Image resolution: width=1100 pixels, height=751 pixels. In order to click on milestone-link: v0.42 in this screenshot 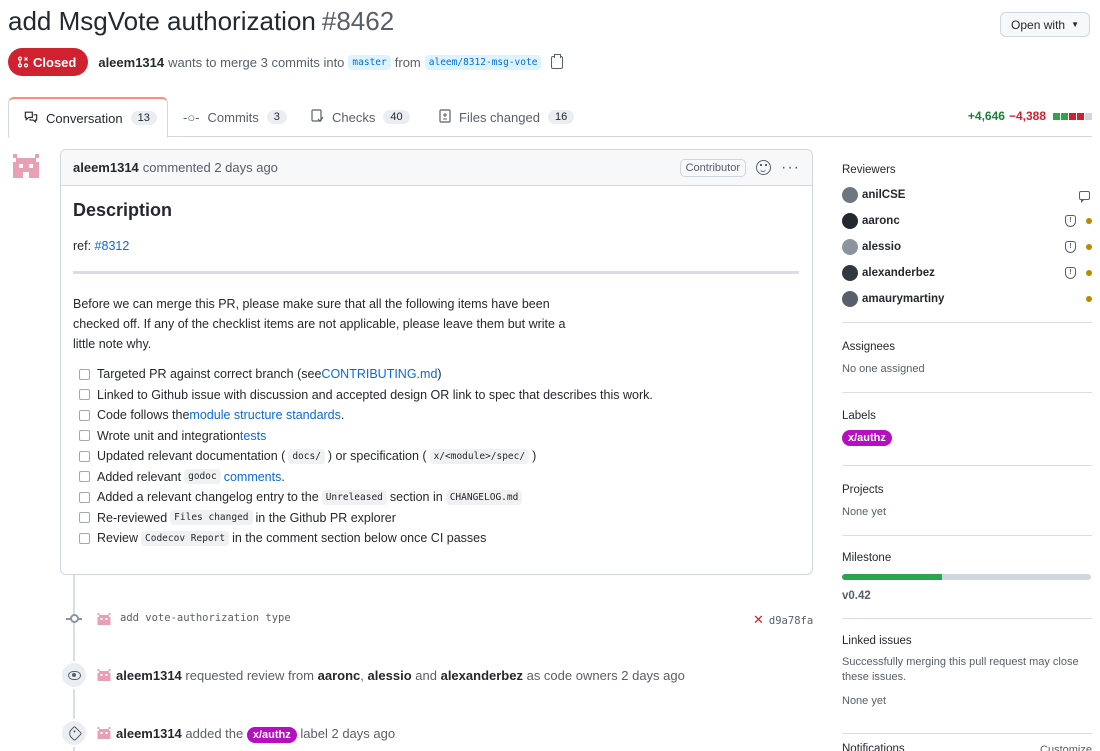, I will do `click(967, 596)`.